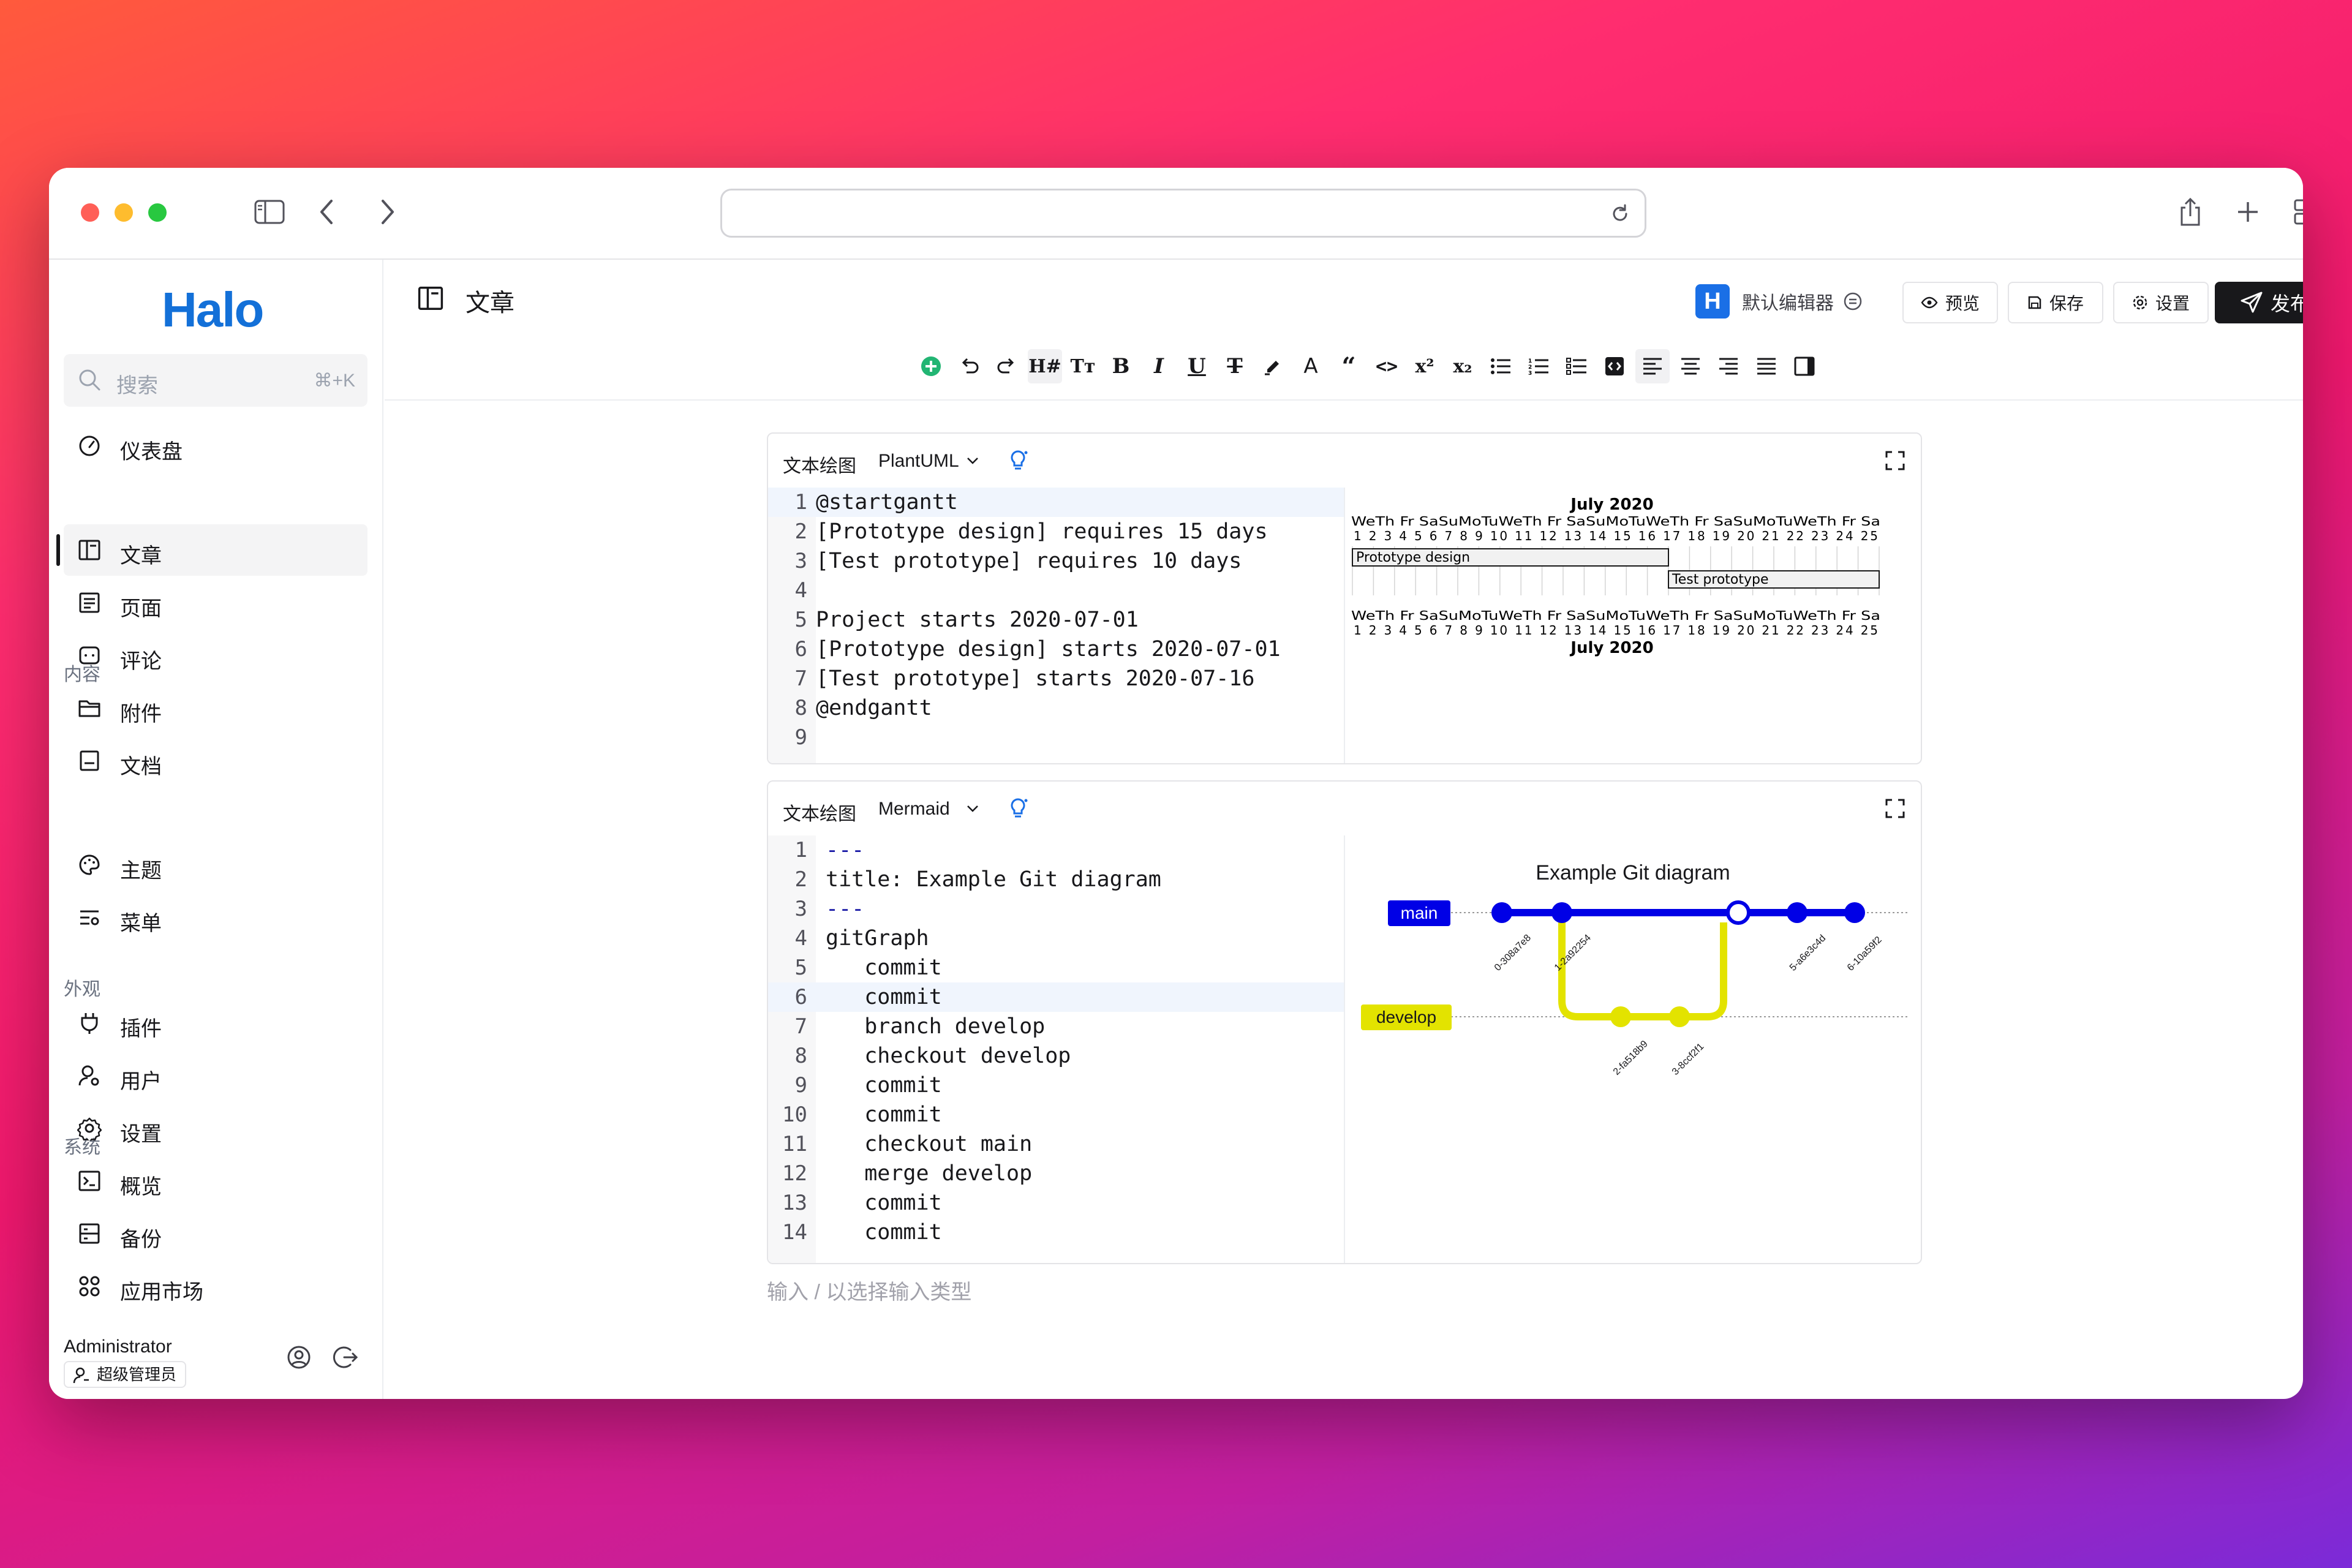  What do you see at coordinates (1501, 366) in the screenshot?
I see `bullet-list-icon` at bounding box center [1501, 366].